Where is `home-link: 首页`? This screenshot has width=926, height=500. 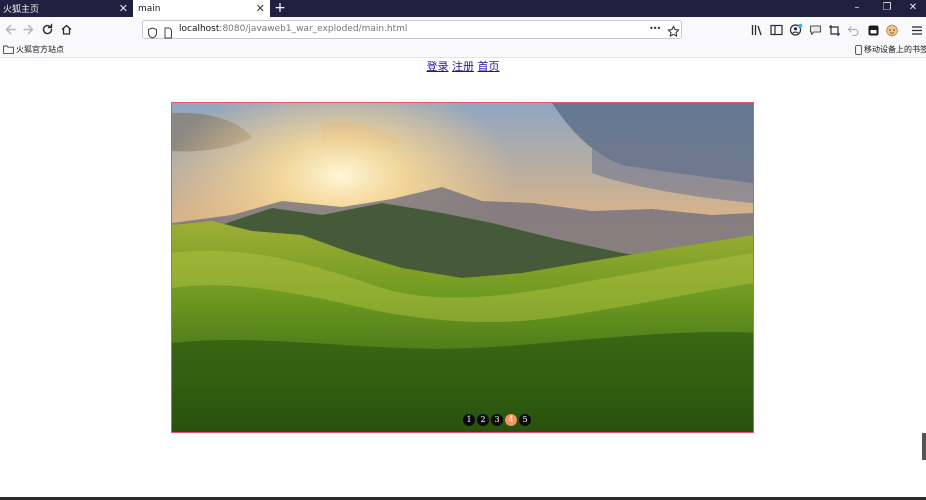 home-link: 首页 is located at coordinates (489, 66).